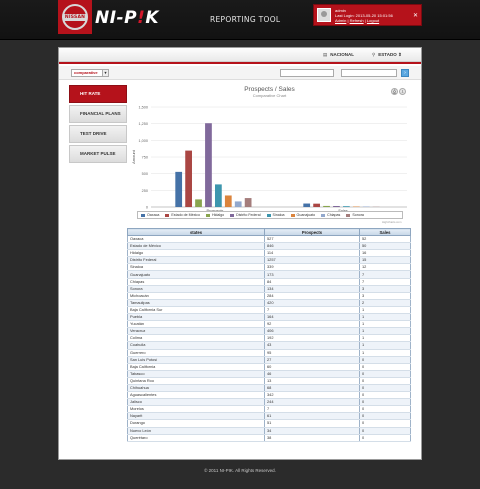 The width and height of the screenshot is (480, 489). Describe the element at coordinates (307, 73) in the screenshot. I see `date-from-input` at that location.